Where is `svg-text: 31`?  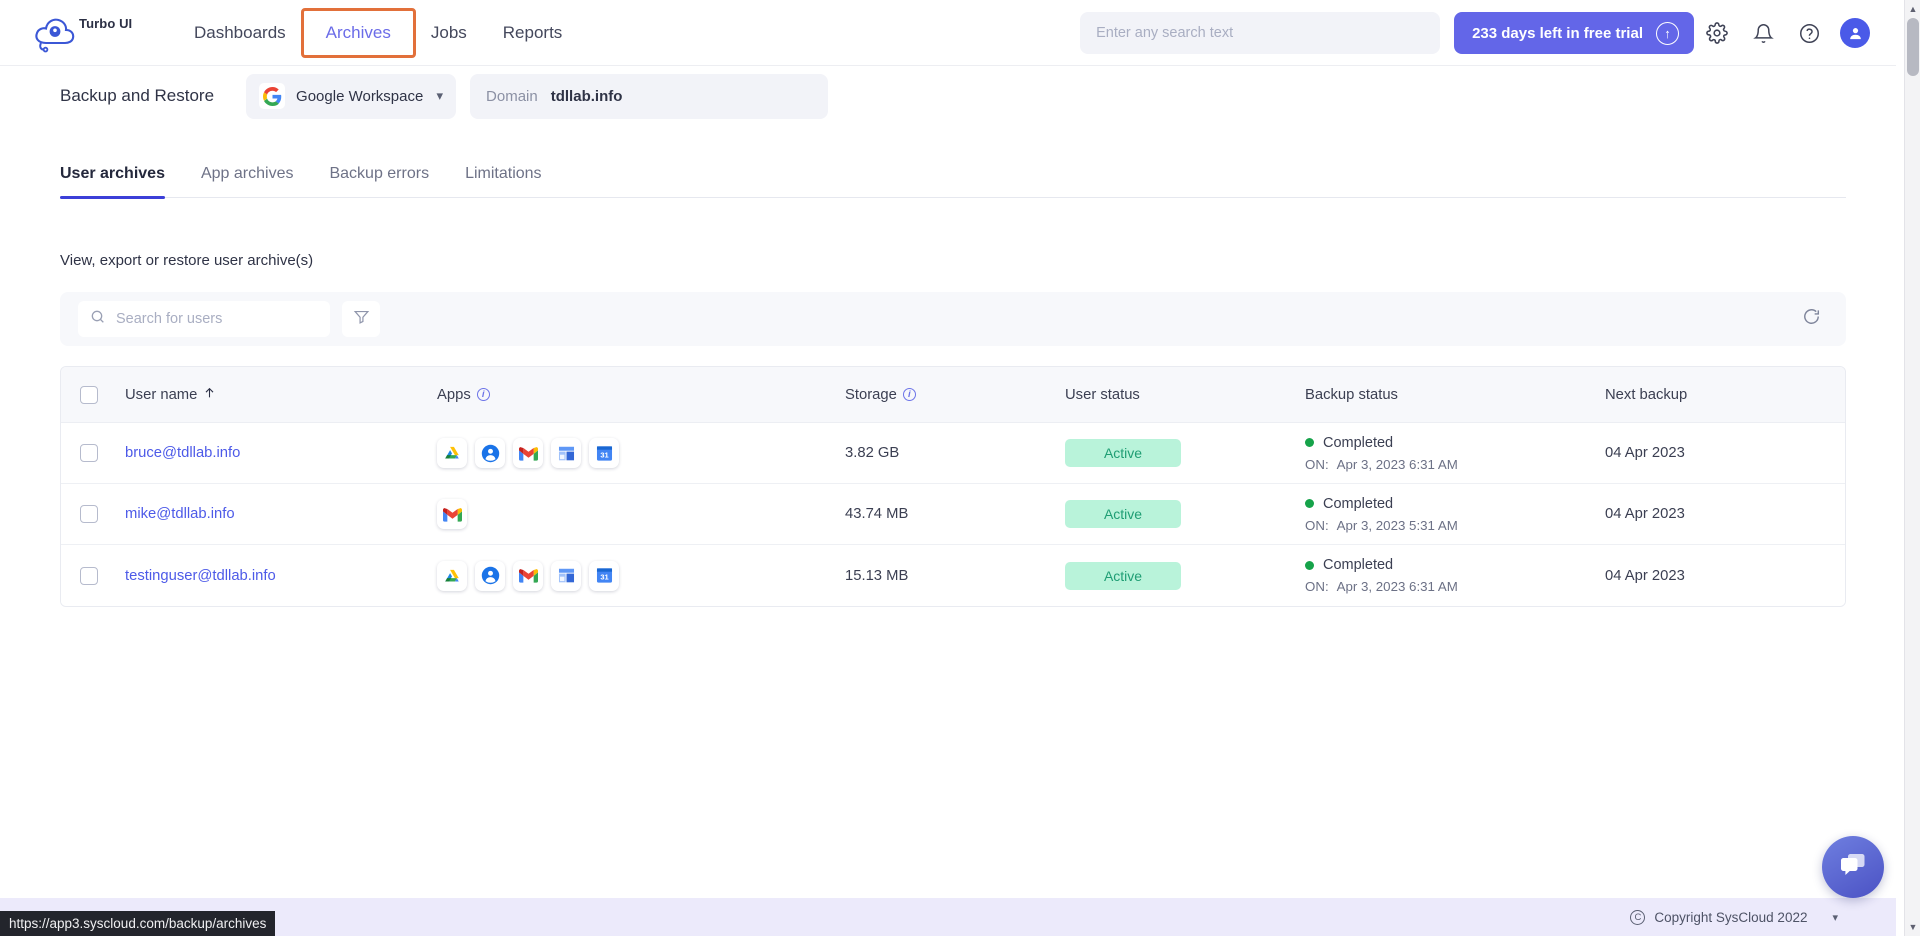 svg-text: 31 is located at coordinates (604, 577).